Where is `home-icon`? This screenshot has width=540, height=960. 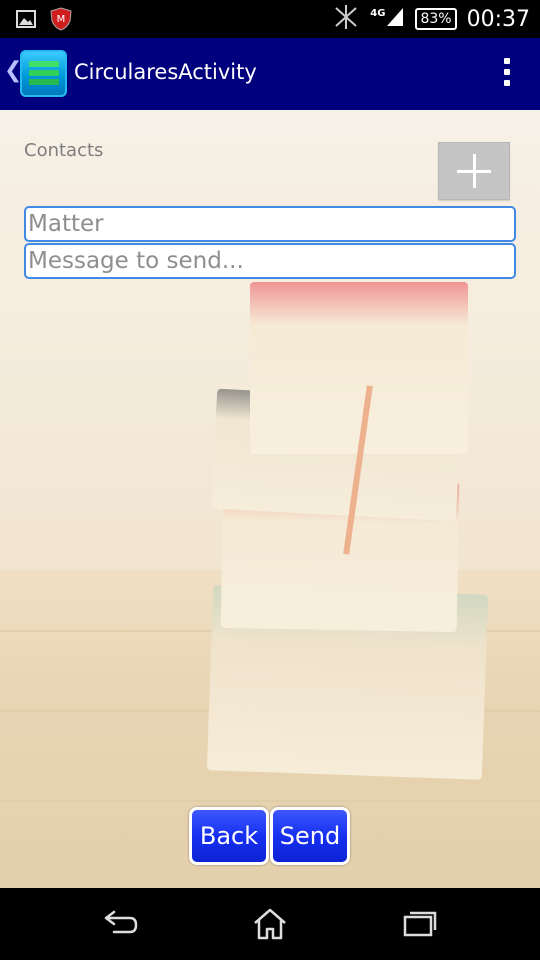
home-icon is located at coordinates (270, 926).